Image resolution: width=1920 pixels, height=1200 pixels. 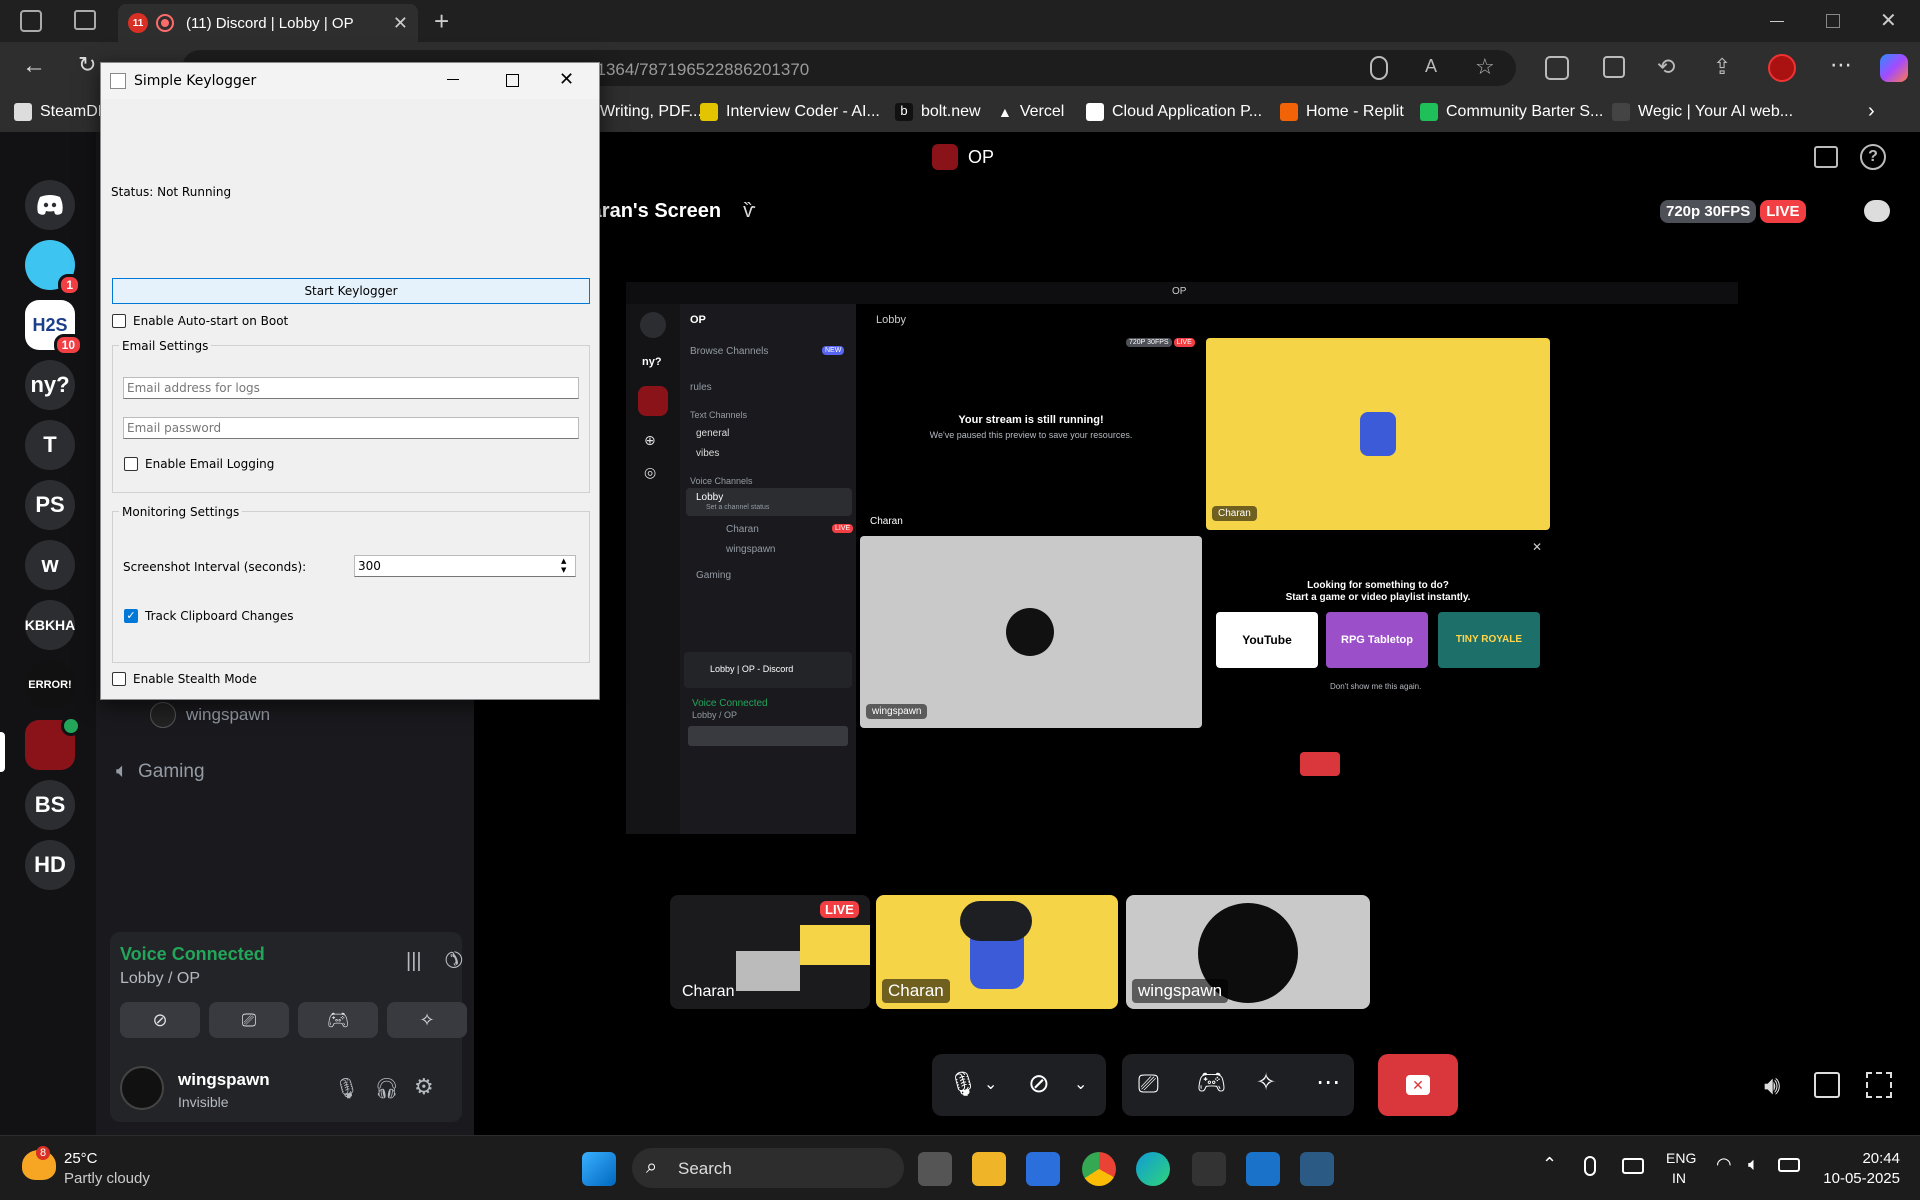 I want to click on password-field: Email password, so click(x=351, y=428).